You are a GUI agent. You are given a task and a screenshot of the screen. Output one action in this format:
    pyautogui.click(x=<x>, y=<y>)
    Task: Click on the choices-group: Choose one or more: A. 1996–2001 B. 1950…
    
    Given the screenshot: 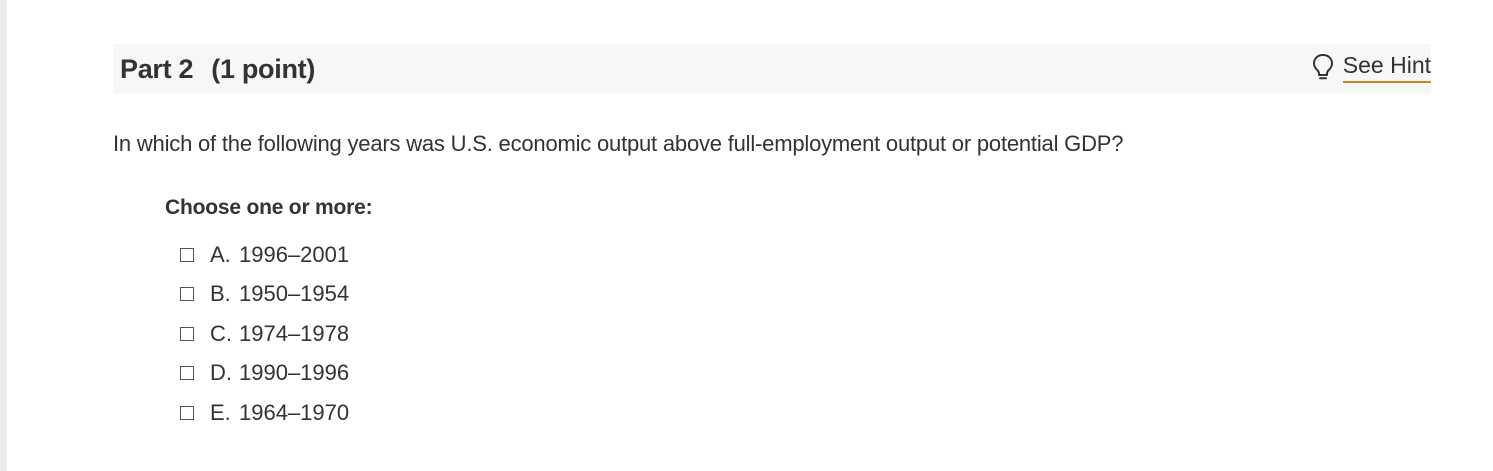 What is the action you would take?
    pyautogui.click(x=268, y=314)
    